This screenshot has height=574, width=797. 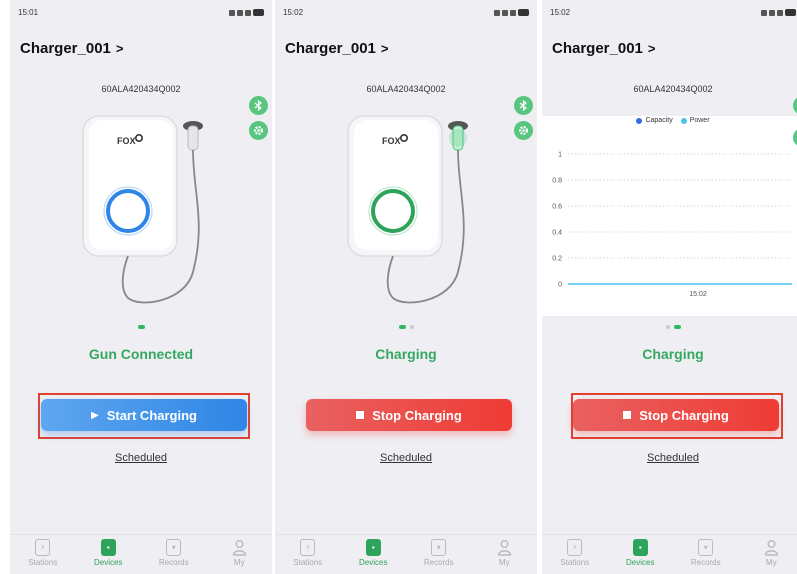 I want to click on start-charging-label: Start Charging, so click(x=151, y=415).